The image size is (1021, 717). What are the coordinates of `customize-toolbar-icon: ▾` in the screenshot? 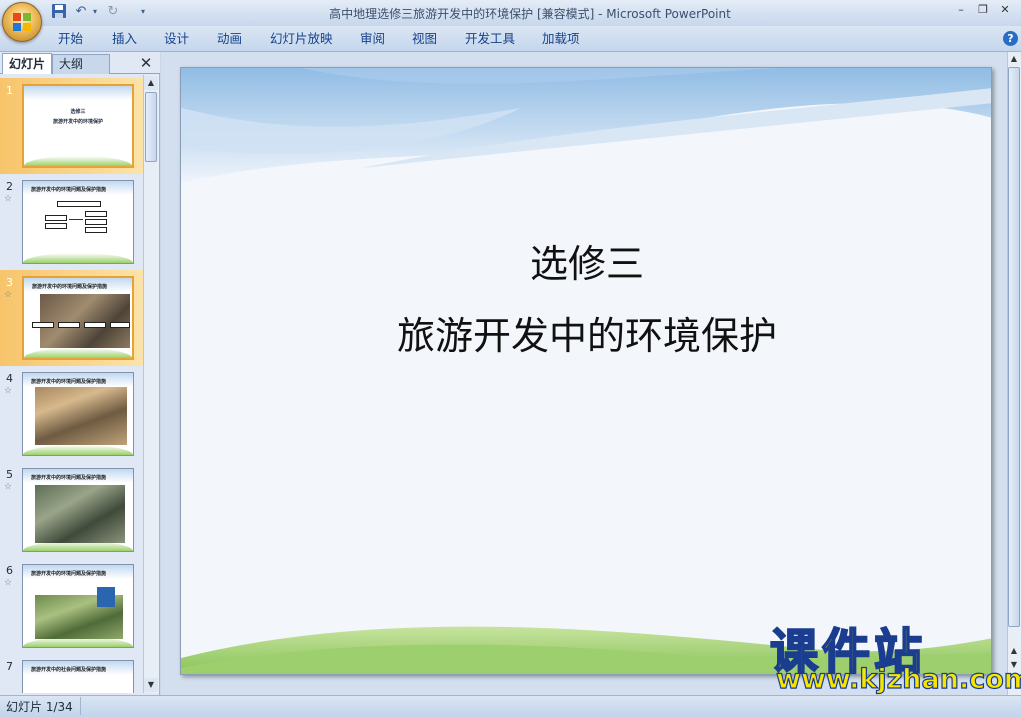 It's located at (143, 12).